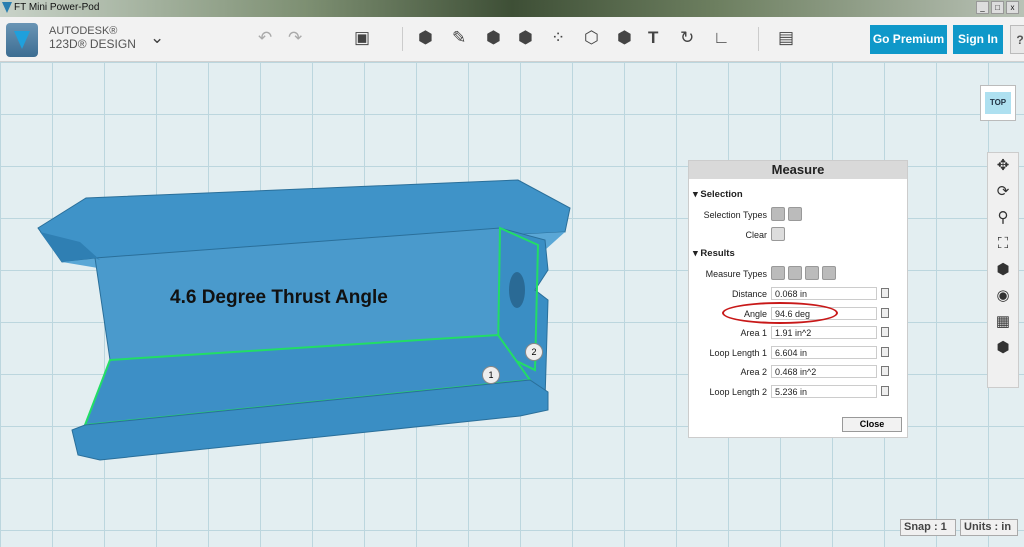  What do you see at coordinates (795, 273) in the screenshot?
I see `angle-type-button` at bounding box center [795, 273].